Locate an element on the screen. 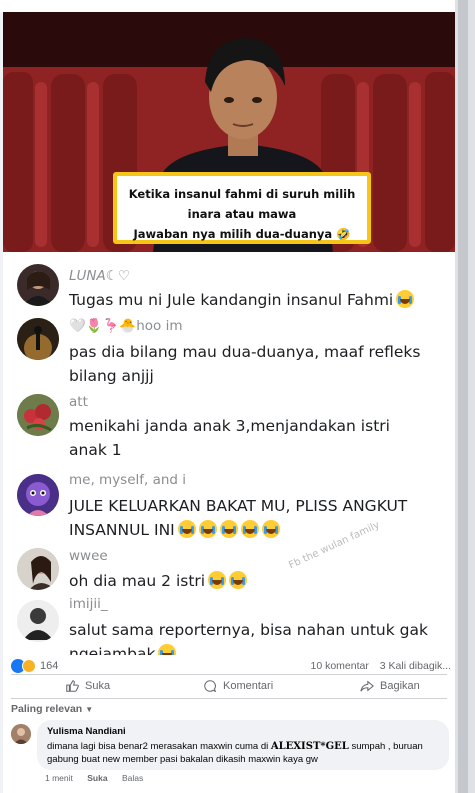 This screenshot has width=475, height=793. chevron-down-icon: ▼ is located at coordinates (89, 709).